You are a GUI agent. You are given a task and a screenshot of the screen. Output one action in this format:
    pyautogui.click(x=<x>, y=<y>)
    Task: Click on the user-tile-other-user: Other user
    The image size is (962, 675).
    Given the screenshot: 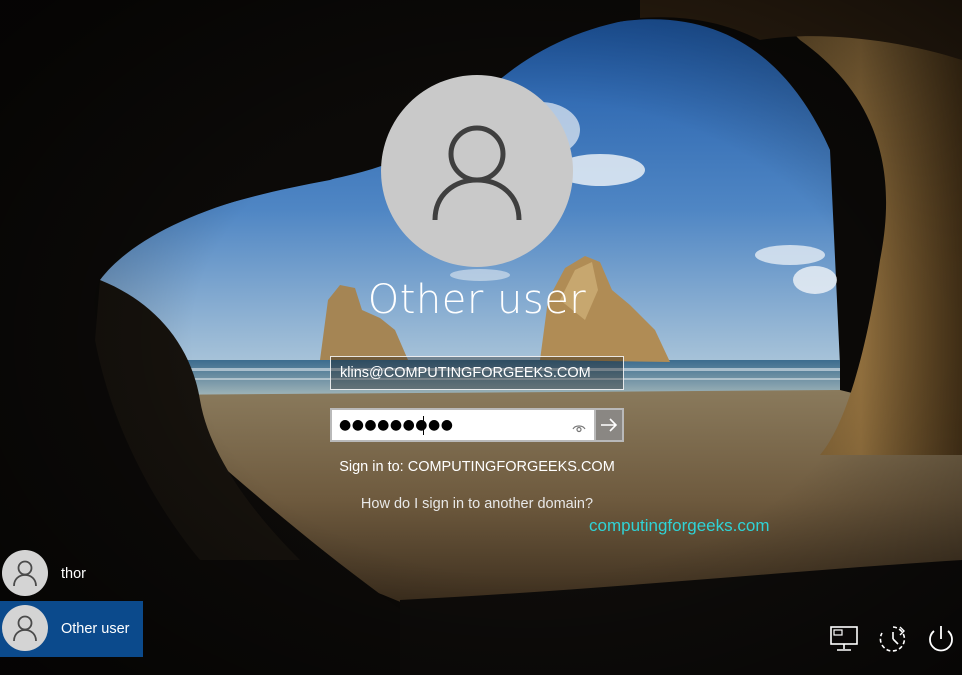 What is the action you would take?
    pyautogui.click(x=71, y=629)
    